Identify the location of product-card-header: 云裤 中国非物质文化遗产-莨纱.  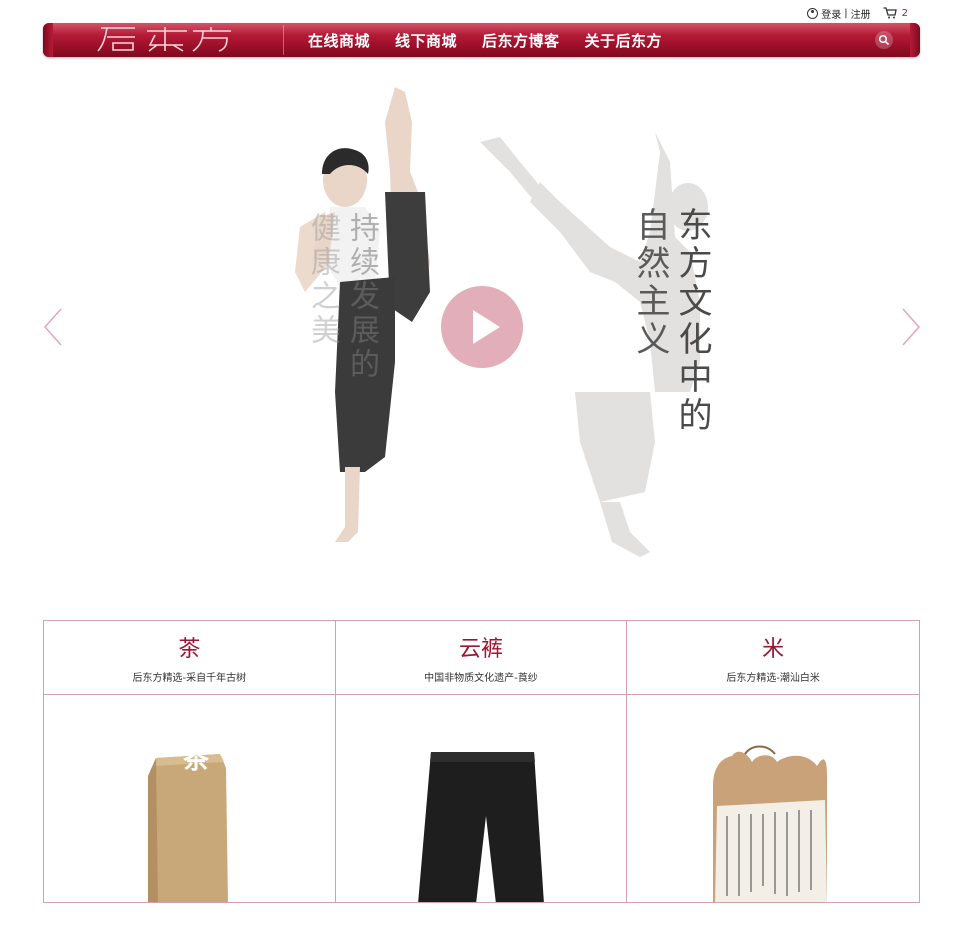
(481, 658).